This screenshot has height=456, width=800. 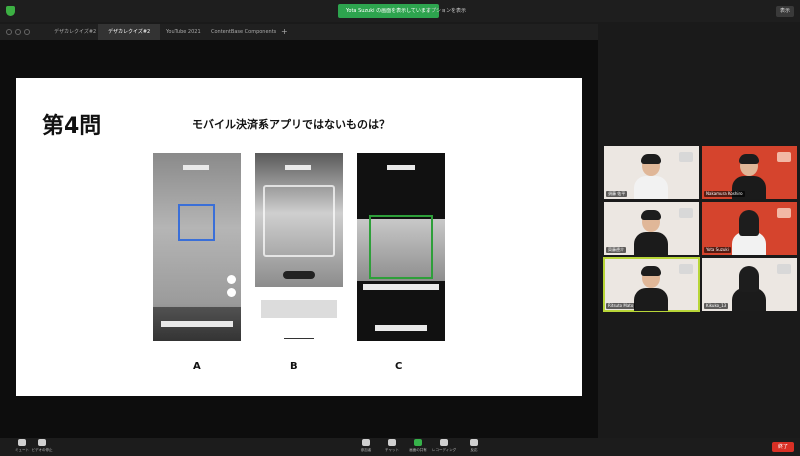 I want to click on video-tile: 齊藤遼介, so click(x=651, y=228).